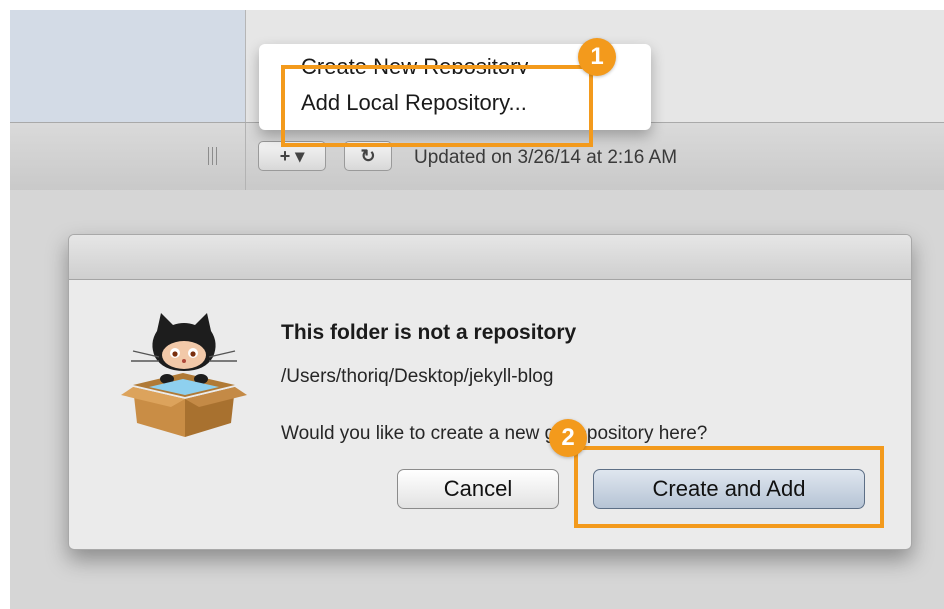 The width and height of the screenshot is (944, 609). I want to click on cancel-button: Cancel, so click(478, 489).